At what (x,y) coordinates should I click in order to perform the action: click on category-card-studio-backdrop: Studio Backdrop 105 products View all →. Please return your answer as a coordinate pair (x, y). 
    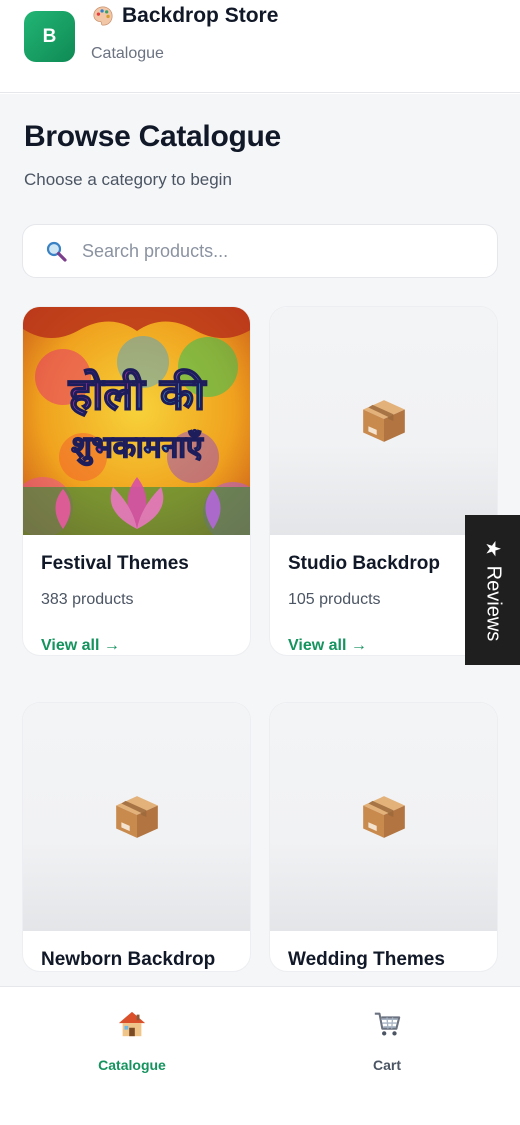
    Looking at the image, I should click on (383, 481).